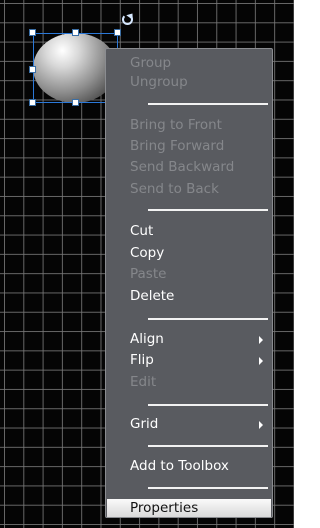 This screenshot has height=528, width=320. Describe the element at coordinates (117, 32) in the screenshot. I see `resize-handle-top-right` at that location.